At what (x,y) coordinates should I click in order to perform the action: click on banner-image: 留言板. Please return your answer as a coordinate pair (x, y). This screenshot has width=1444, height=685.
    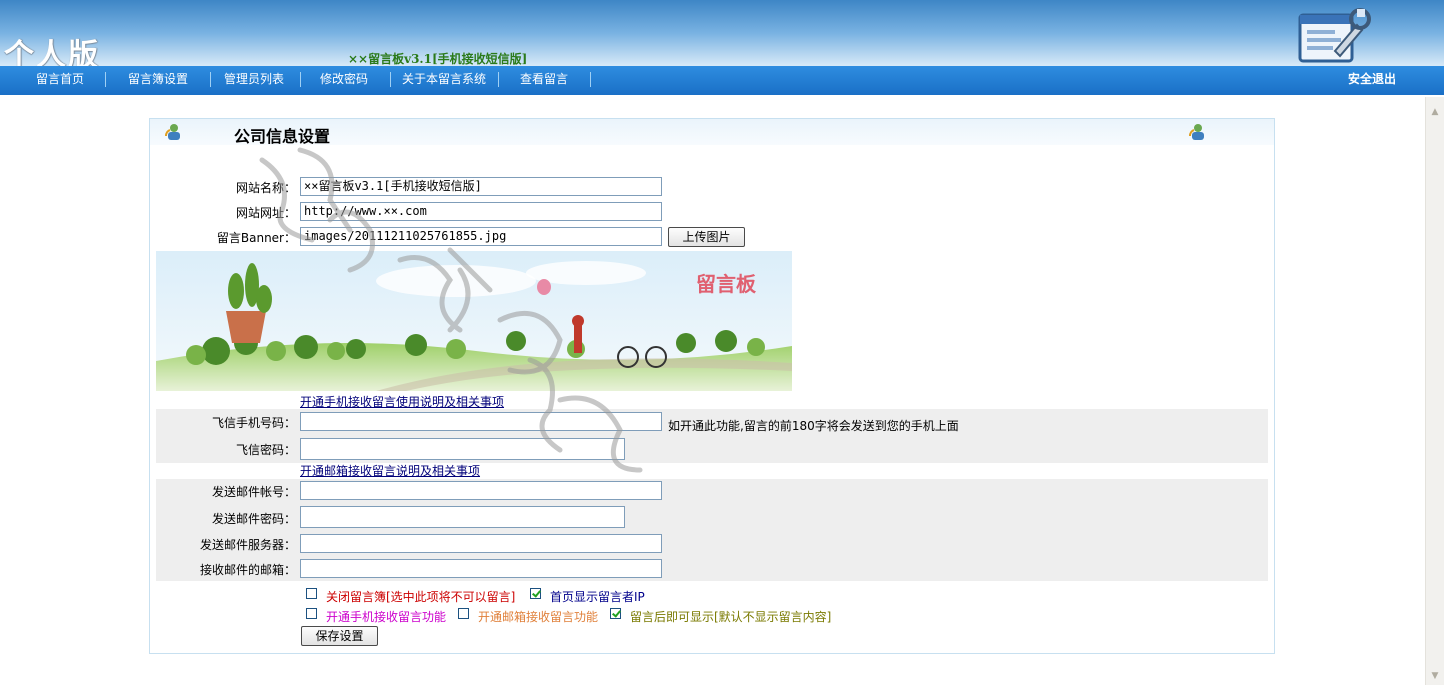
    Looking at the image, I should click on (474, 321).